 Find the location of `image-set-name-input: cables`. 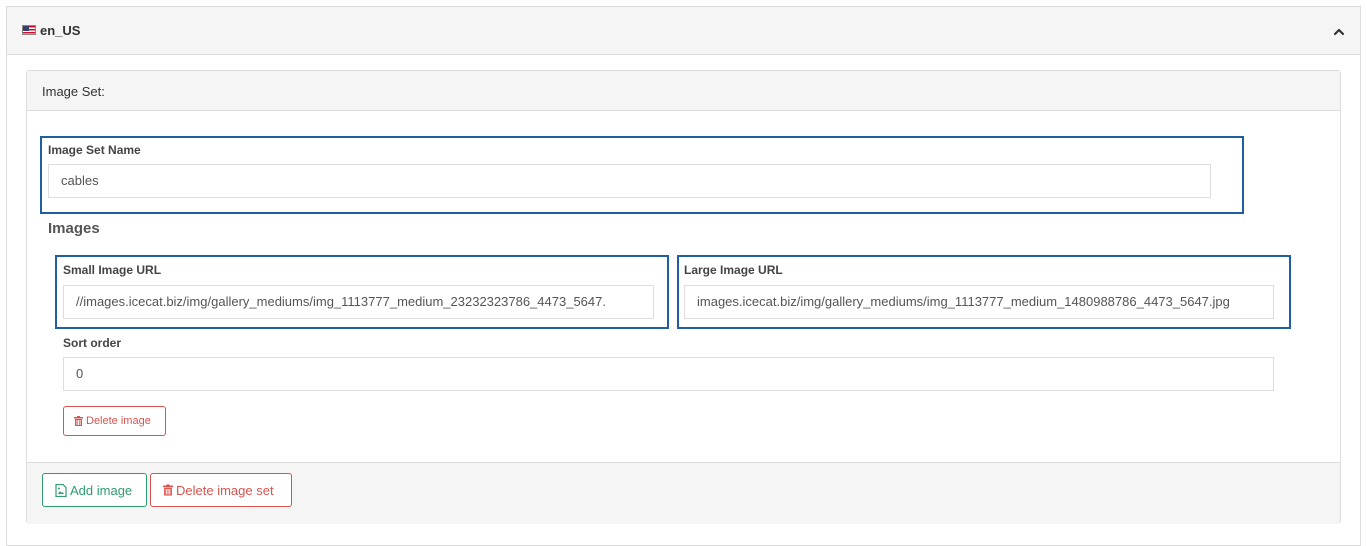

image-set-name-input: cables is located at coordinates (629, 181).